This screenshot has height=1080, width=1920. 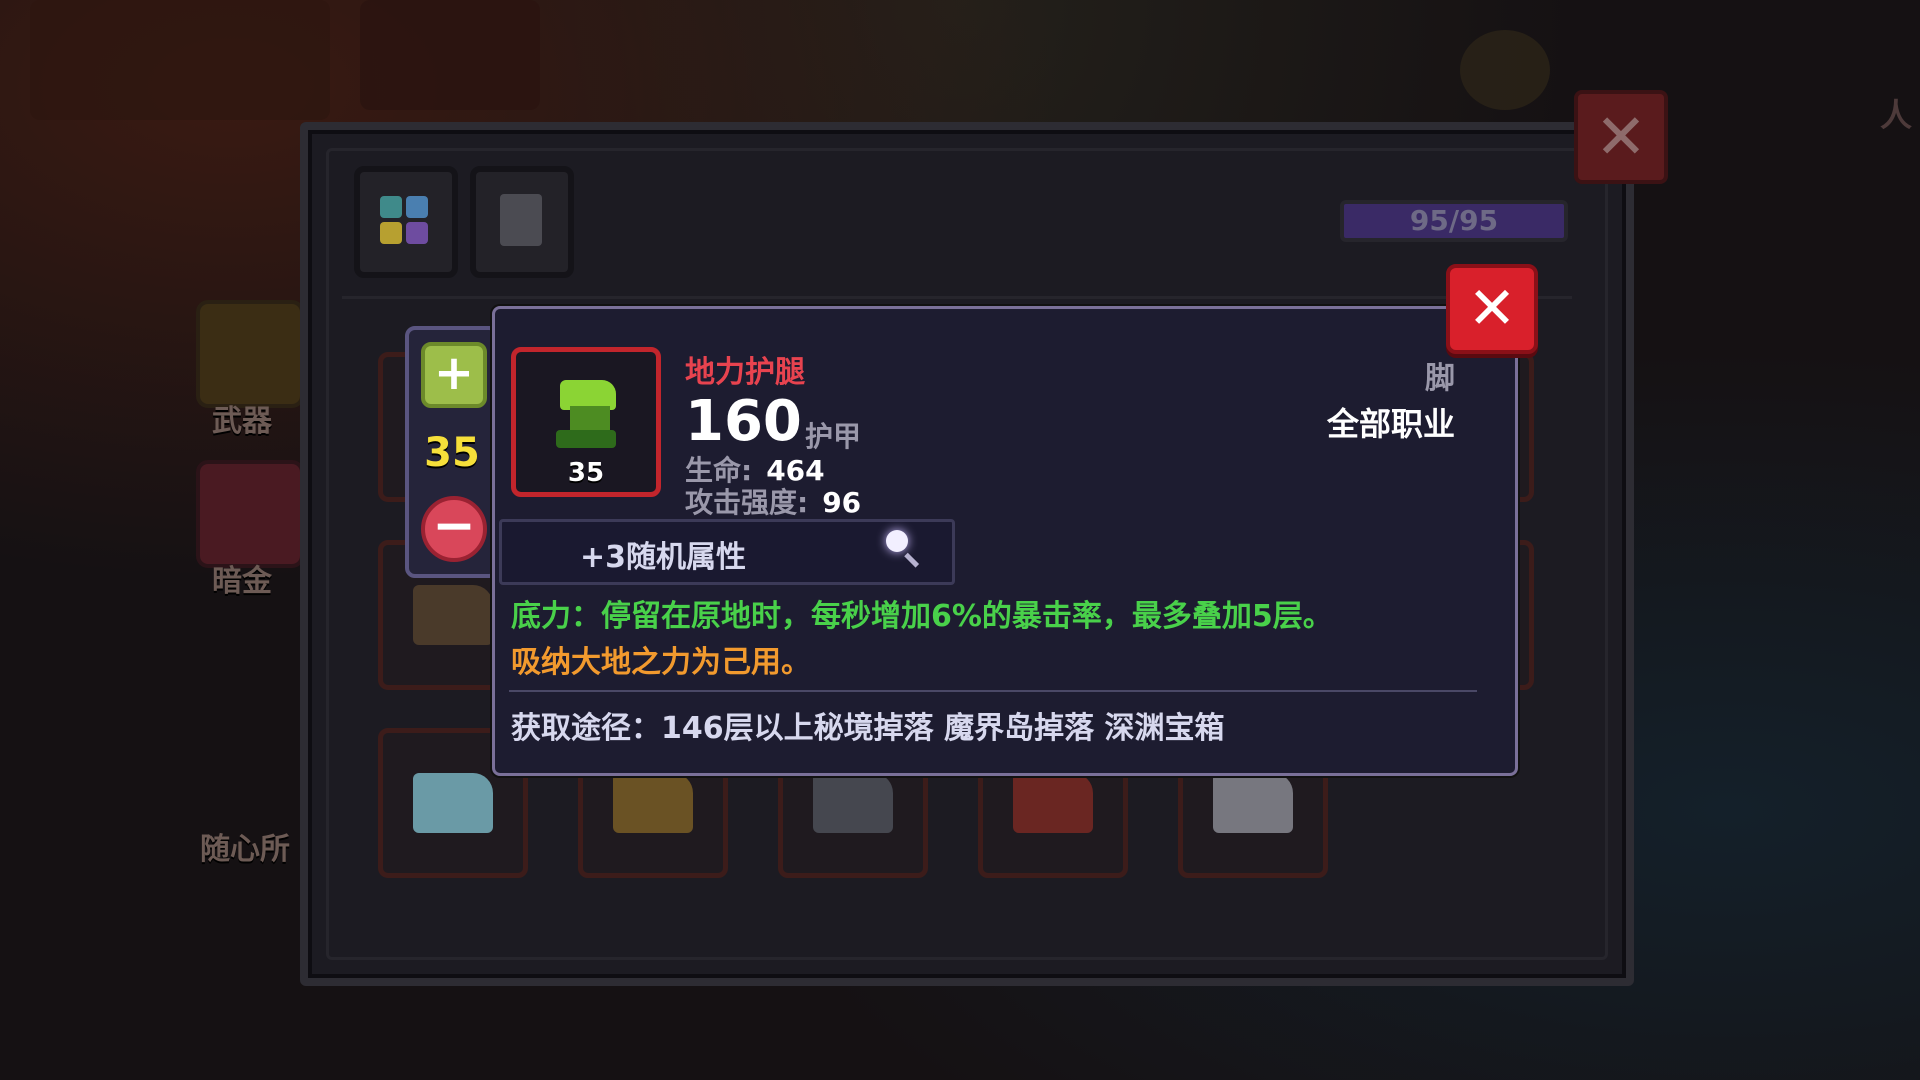 I want to click on armor-value: 160, so click(x=743, y=421).